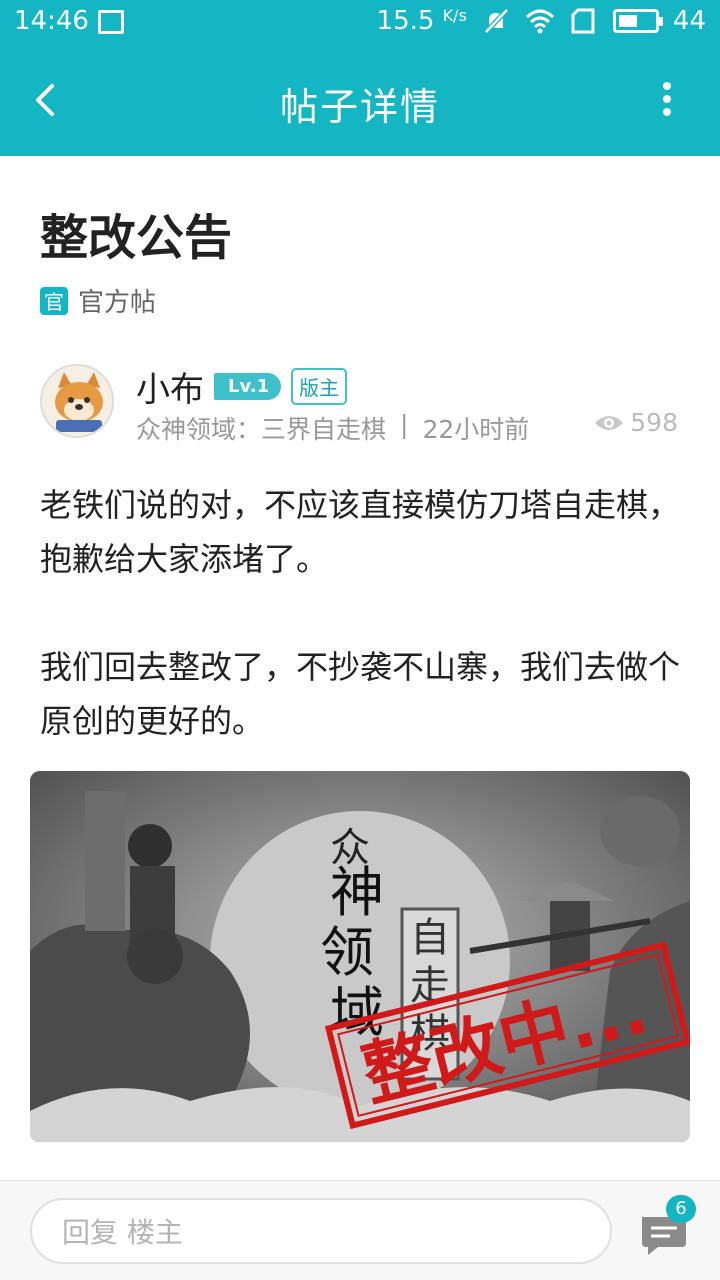  I want to click on official-badge-icon: 官, so click(54, 300).